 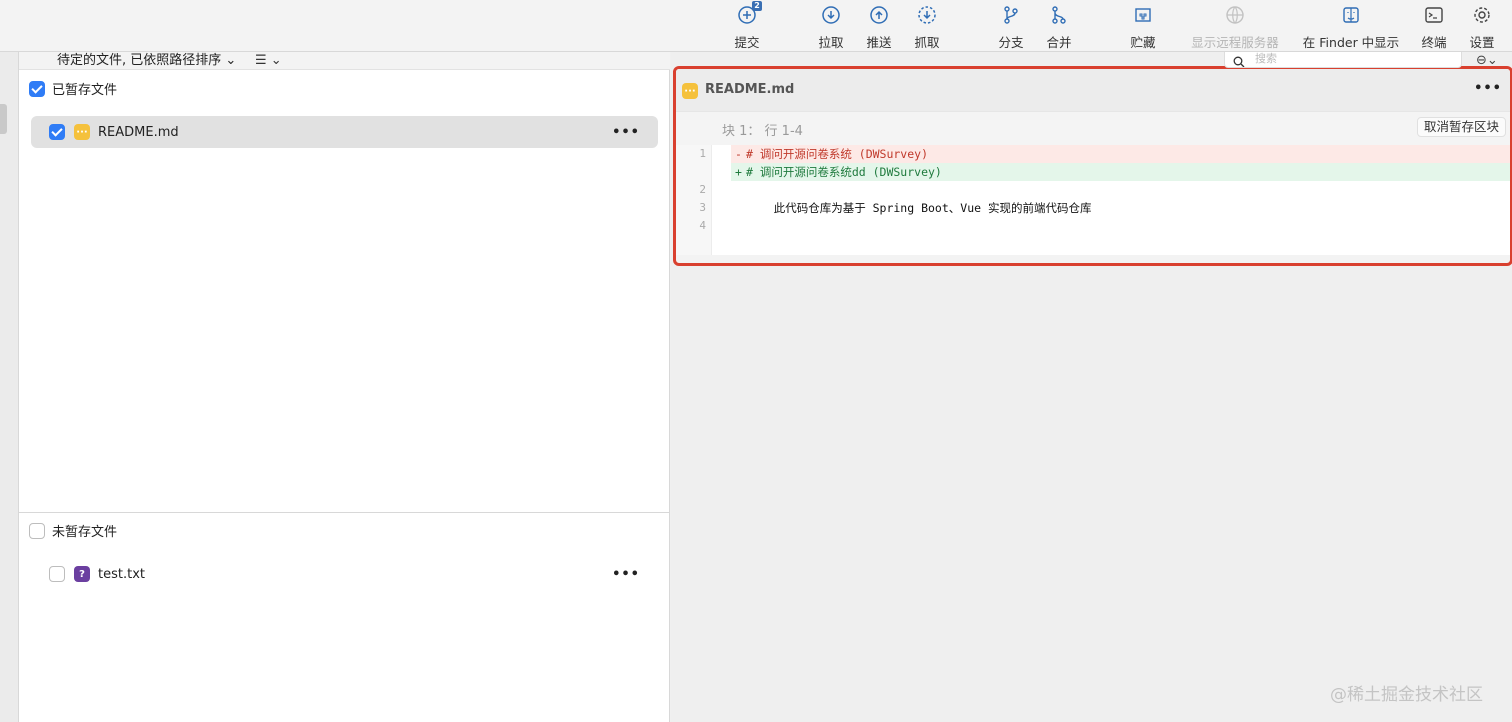 What do you see at coordinates (1235, 27) in the screenshot?
I see `show-remote-button: 显示远程服务器` at bounding box center [1235, 27].